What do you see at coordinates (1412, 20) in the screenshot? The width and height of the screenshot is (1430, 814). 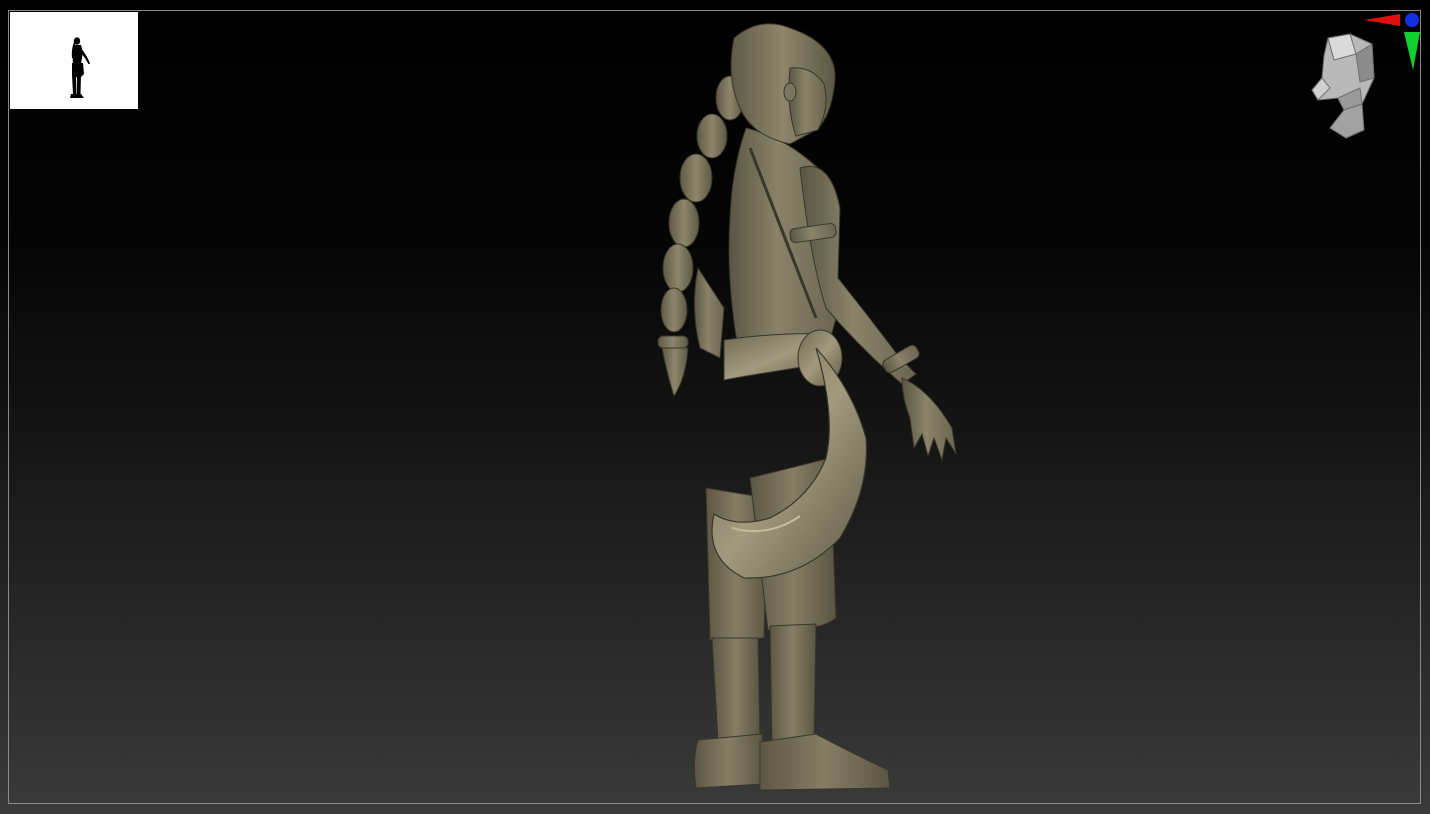 I see `z-axis-icon` at bounding box center [1412, 20].